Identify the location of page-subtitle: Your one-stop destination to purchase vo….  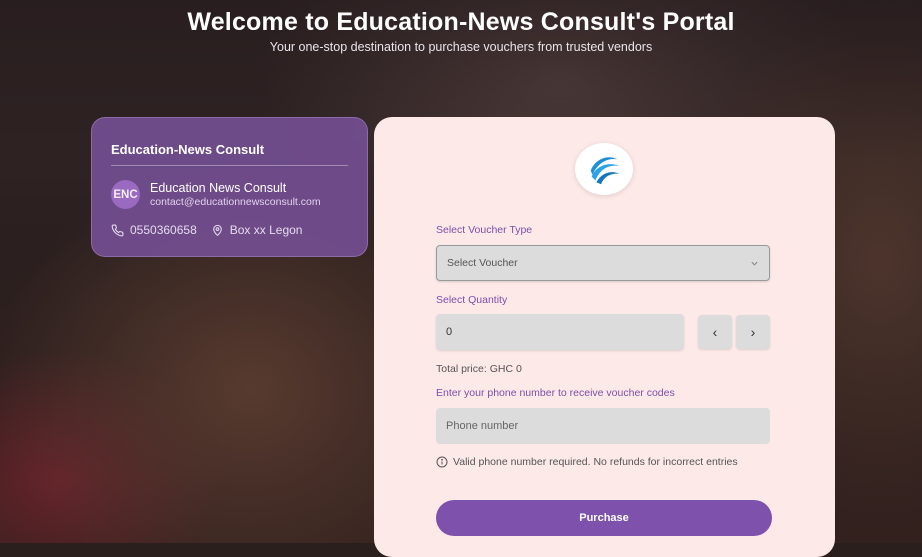
(461, 47).